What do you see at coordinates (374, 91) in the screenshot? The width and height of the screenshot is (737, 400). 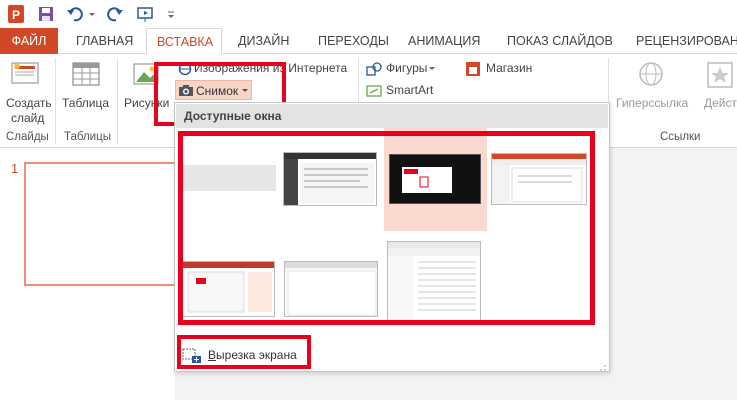 I see `smartart-icon` at bounding box center [374, 91].